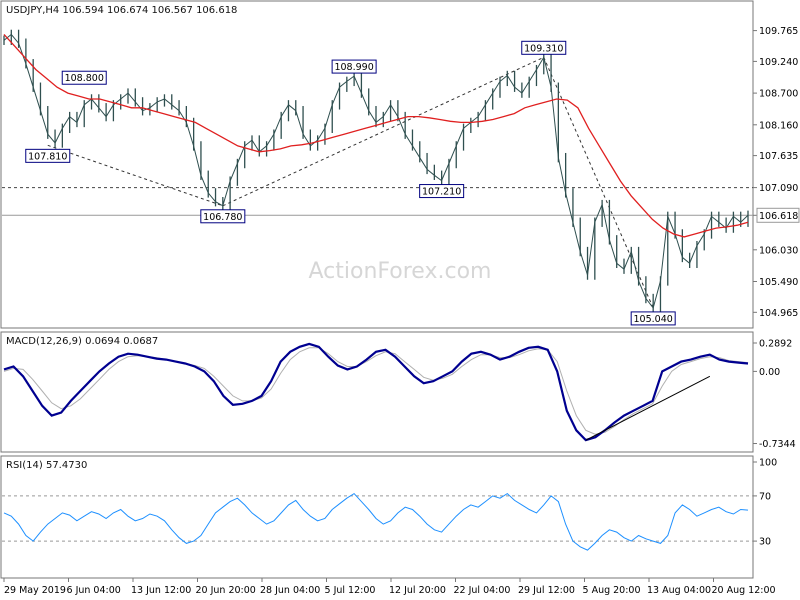 The height and width of the screenshot is (600, 800). Describe the element at coordinates (778, 156) in the screenshot. I see `y-tick-label: 107.635` at that location.